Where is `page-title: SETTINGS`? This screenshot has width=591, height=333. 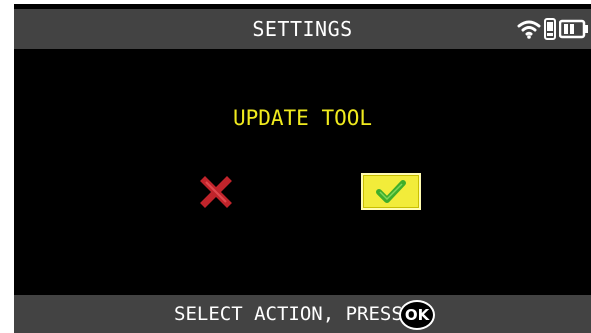 page-title: SETTINGS is located at coordinates (302, 29).